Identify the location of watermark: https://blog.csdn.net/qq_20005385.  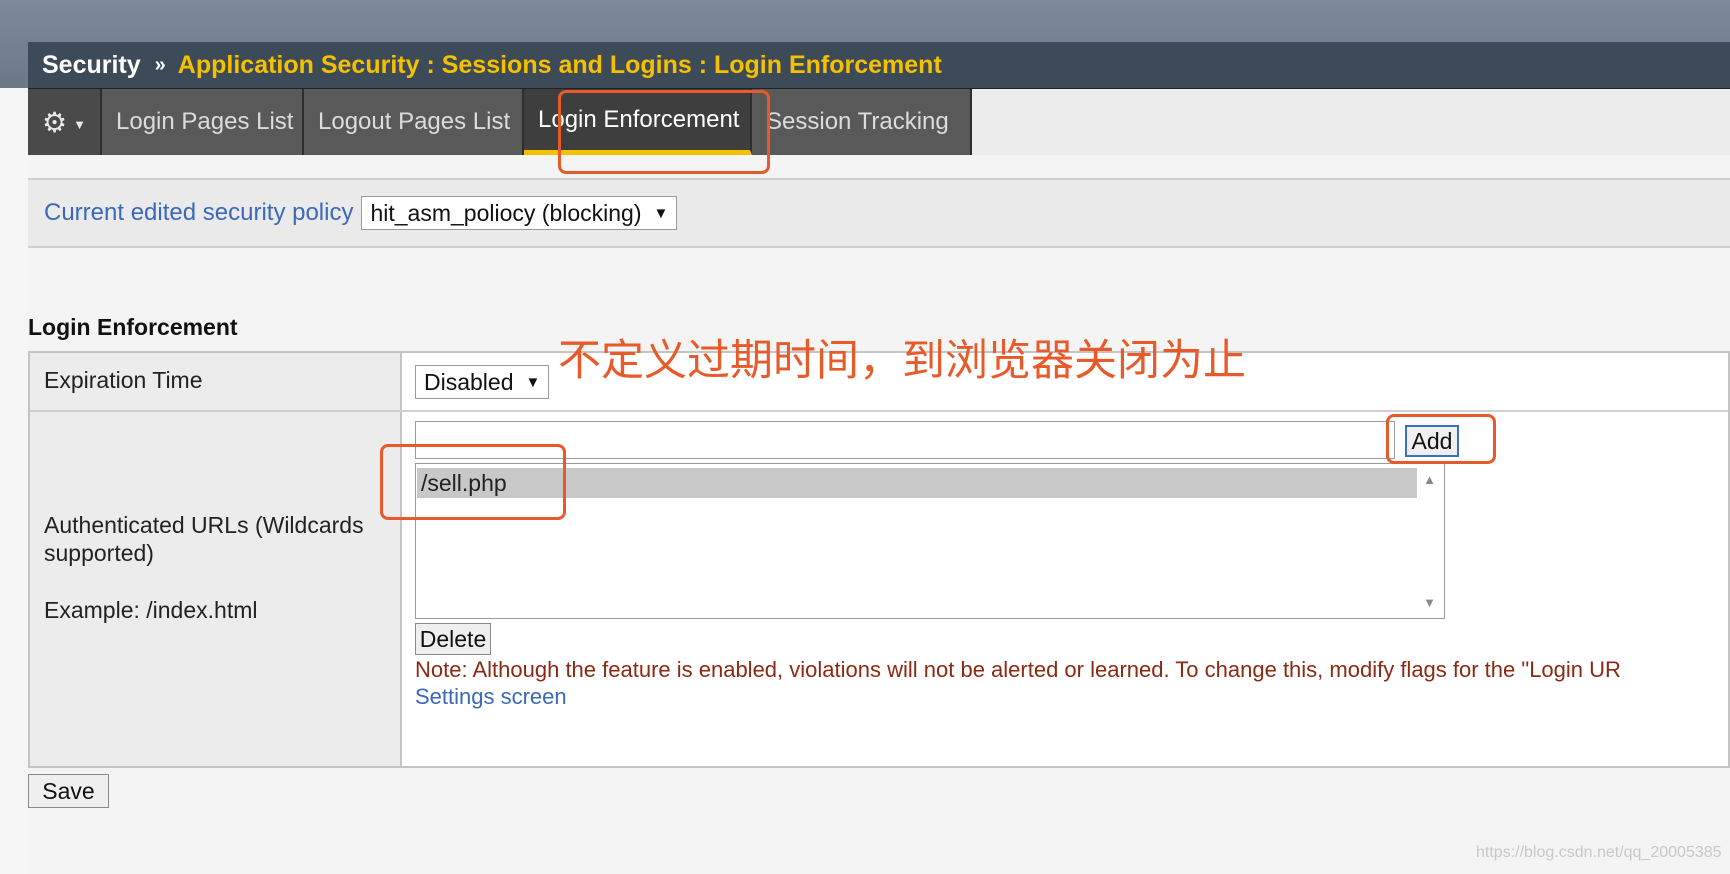
(1599, 852).